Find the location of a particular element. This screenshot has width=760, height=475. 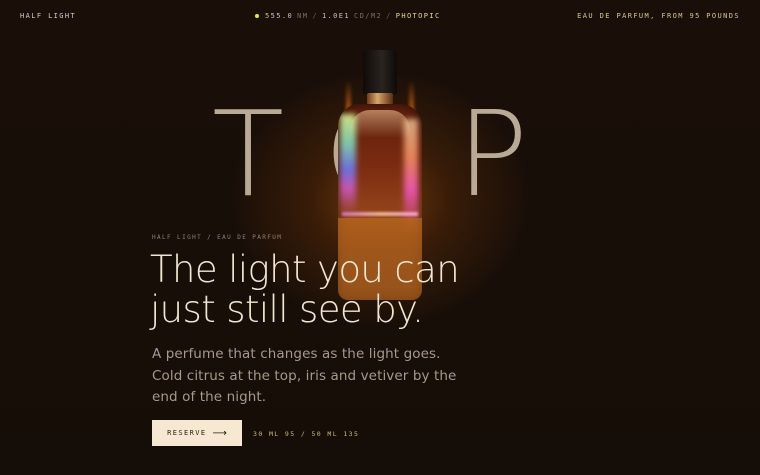

light-readout: 555.0 NM / 1.0e1 CD/M2 / PHOTOPIC is located at coordinates (348, 16).